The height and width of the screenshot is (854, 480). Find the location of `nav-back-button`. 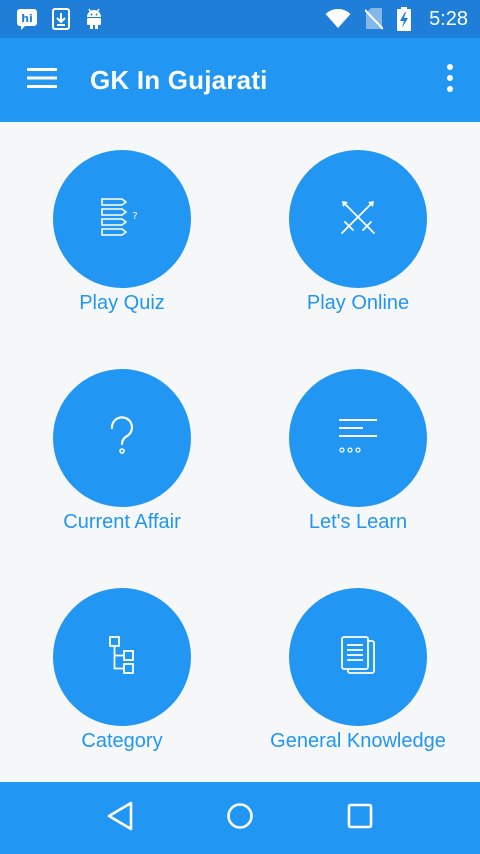

nav-back-button is located at coordinates (120, 818).